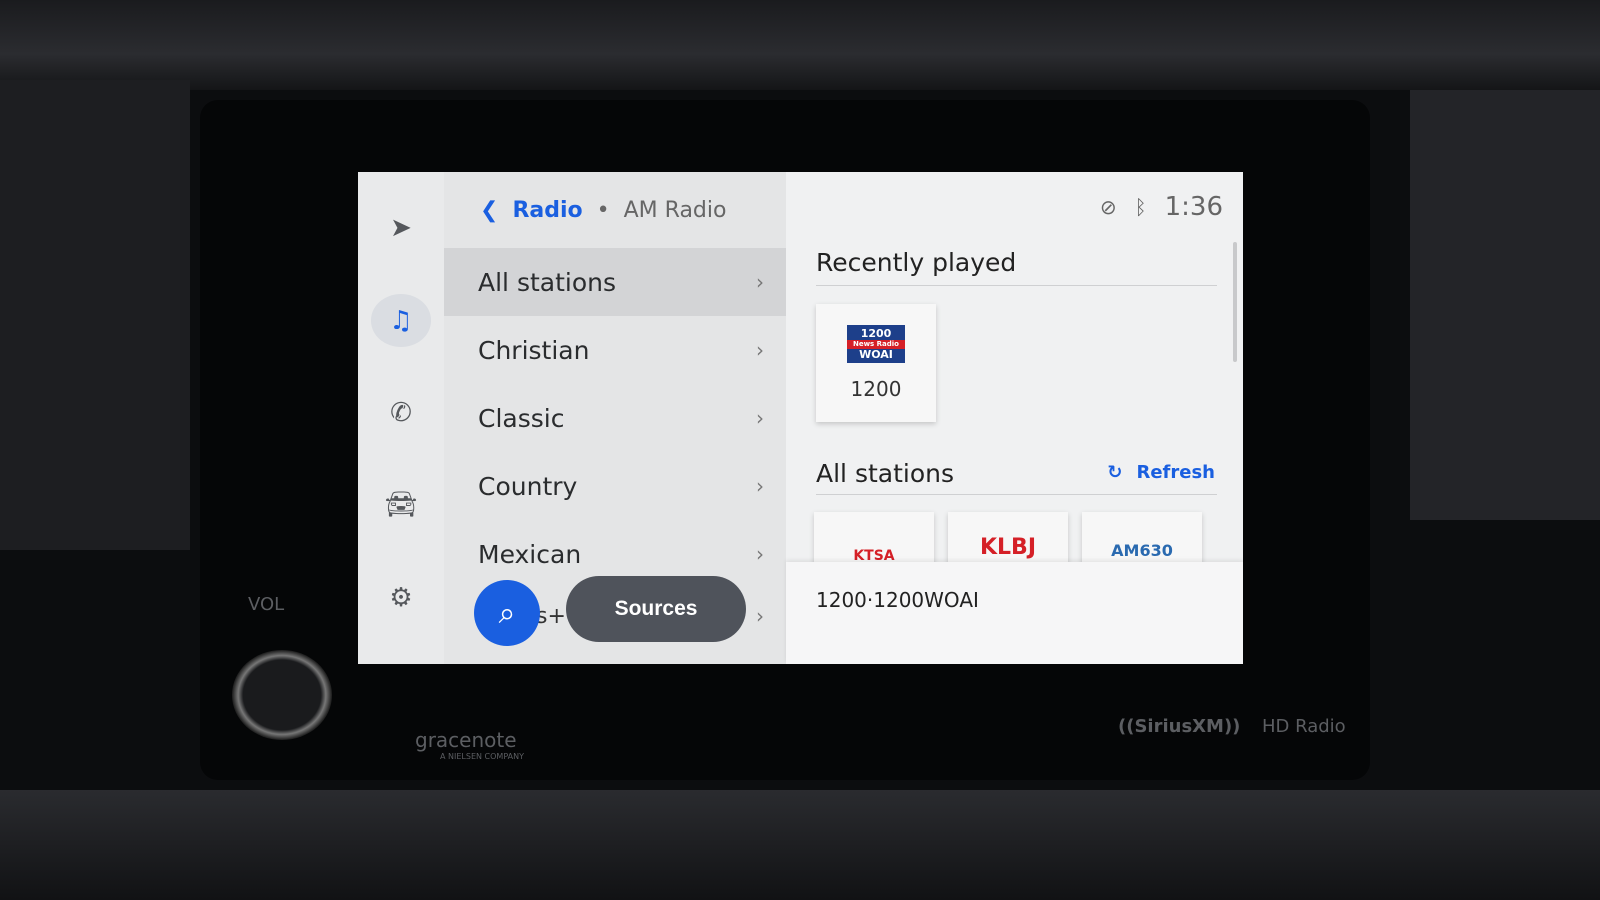  I want to click on scrollbar, so click(1235, 302).